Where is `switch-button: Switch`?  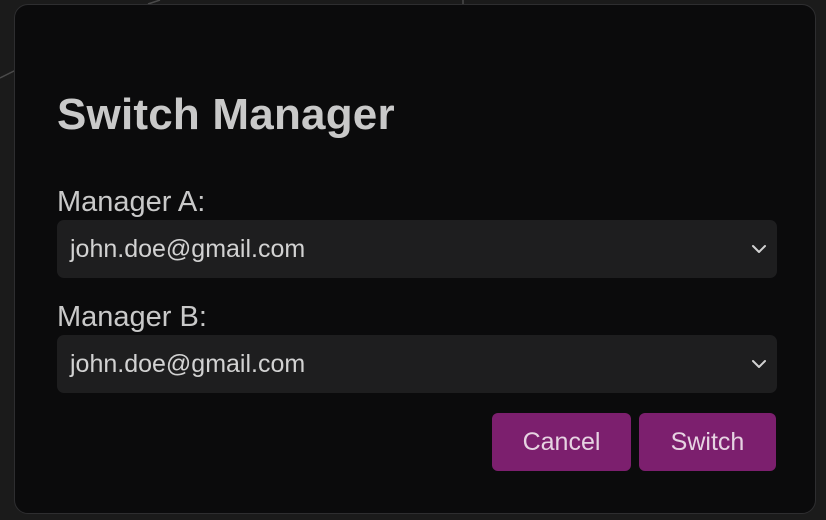 switch-button: Switch is located at coordinates (707, 442).